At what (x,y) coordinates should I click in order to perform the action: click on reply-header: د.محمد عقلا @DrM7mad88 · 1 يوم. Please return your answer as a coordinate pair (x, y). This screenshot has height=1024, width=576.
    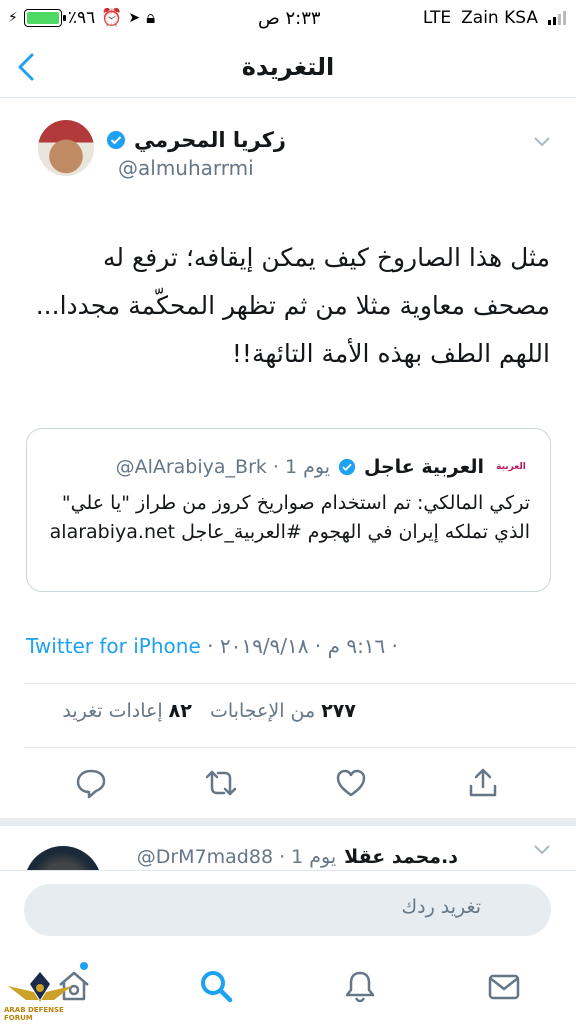
    Looking at the image, I should click on (297, 857).